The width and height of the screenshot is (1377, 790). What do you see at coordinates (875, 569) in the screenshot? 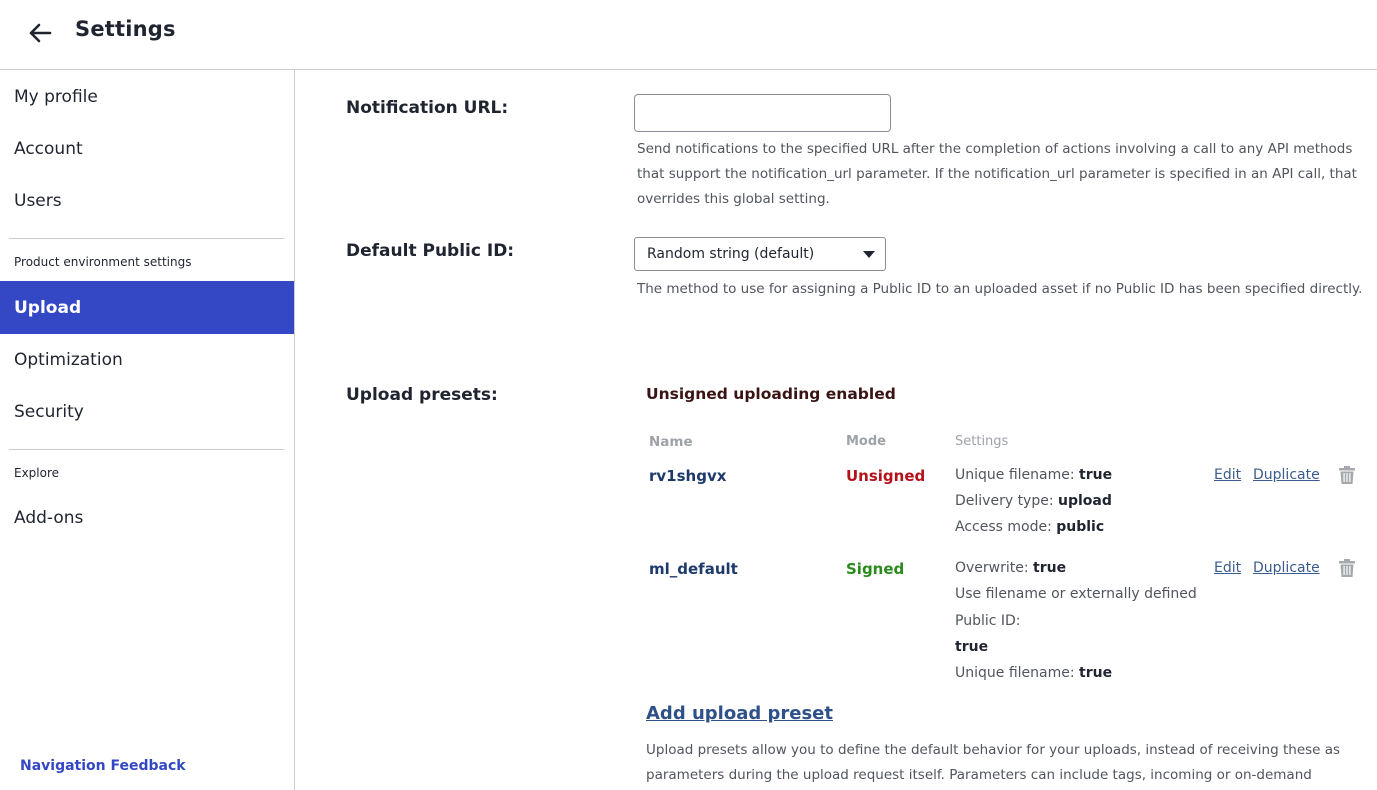
I see `preset-mode-badge: Signed` at bounding box center [875, 569].